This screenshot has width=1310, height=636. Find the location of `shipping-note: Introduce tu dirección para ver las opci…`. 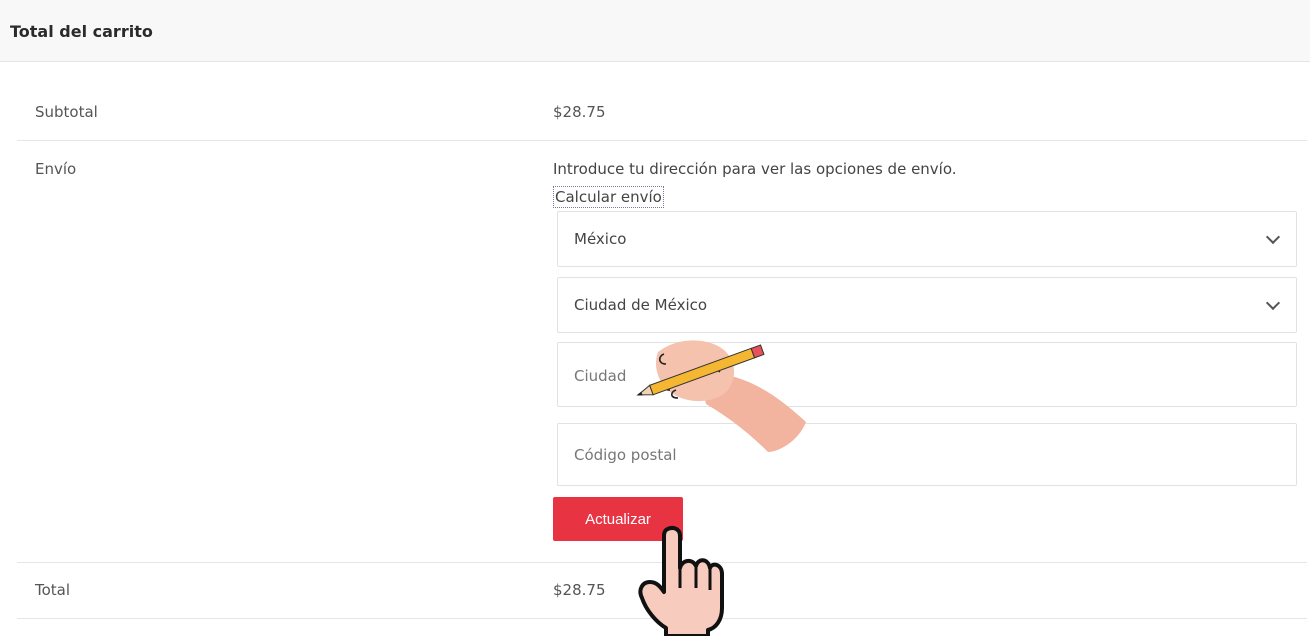

shipping-note: Introduce tu dirección para ver las opci… is located at coordinates (755, 169).